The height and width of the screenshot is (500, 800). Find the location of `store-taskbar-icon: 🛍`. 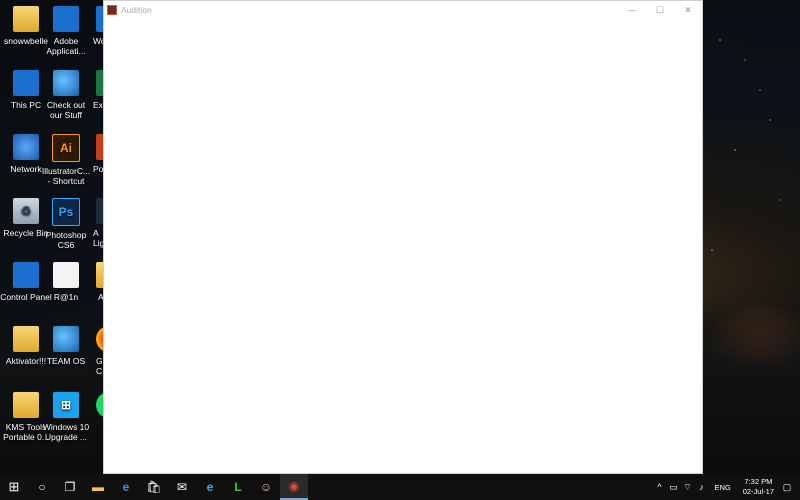

store-taskbar-icon: 🛍 is located at coordinates (154, 487).